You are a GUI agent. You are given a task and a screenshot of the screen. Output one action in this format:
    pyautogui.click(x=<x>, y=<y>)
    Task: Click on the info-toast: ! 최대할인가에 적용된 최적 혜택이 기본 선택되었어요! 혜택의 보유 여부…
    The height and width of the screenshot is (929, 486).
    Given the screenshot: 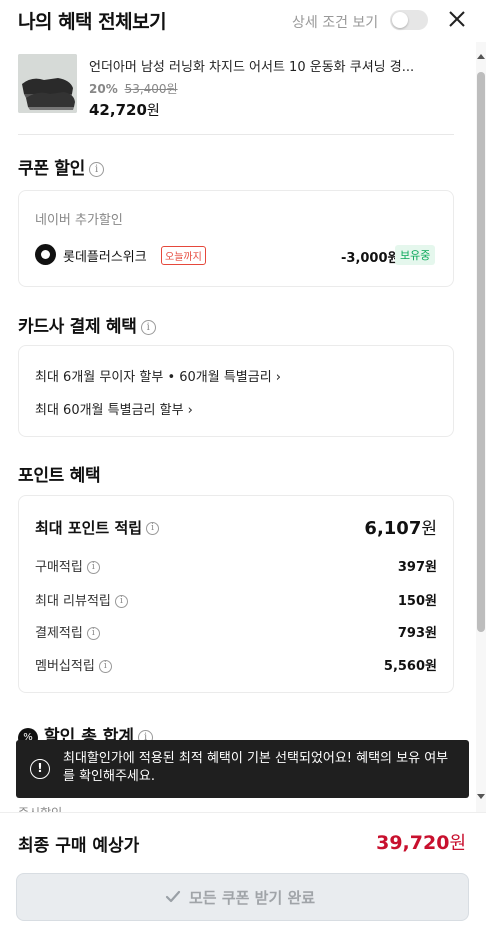 What is the action you would take?
    pyautogui.click(x=242, y=769)
    